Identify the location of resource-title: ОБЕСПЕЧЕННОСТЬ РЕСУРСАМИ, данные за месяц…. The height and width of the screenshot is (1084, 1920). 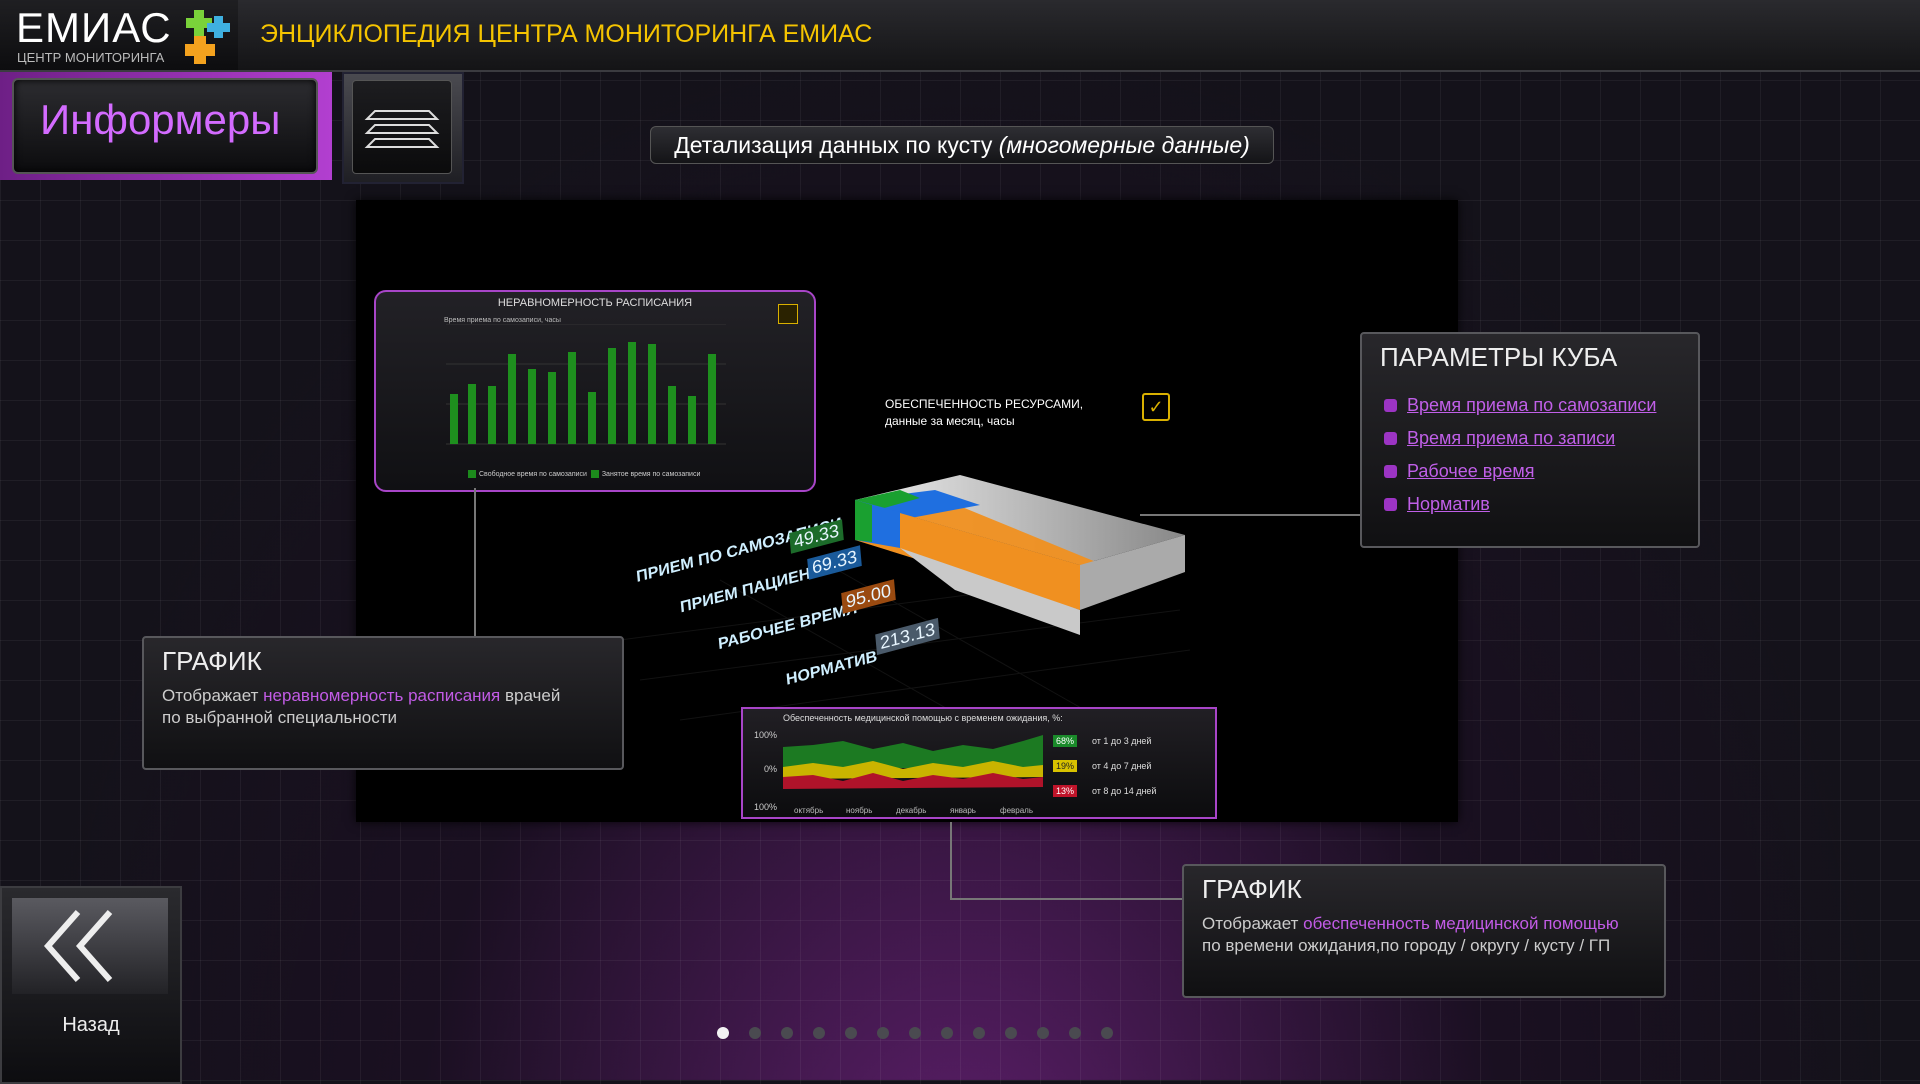
(984, 413).